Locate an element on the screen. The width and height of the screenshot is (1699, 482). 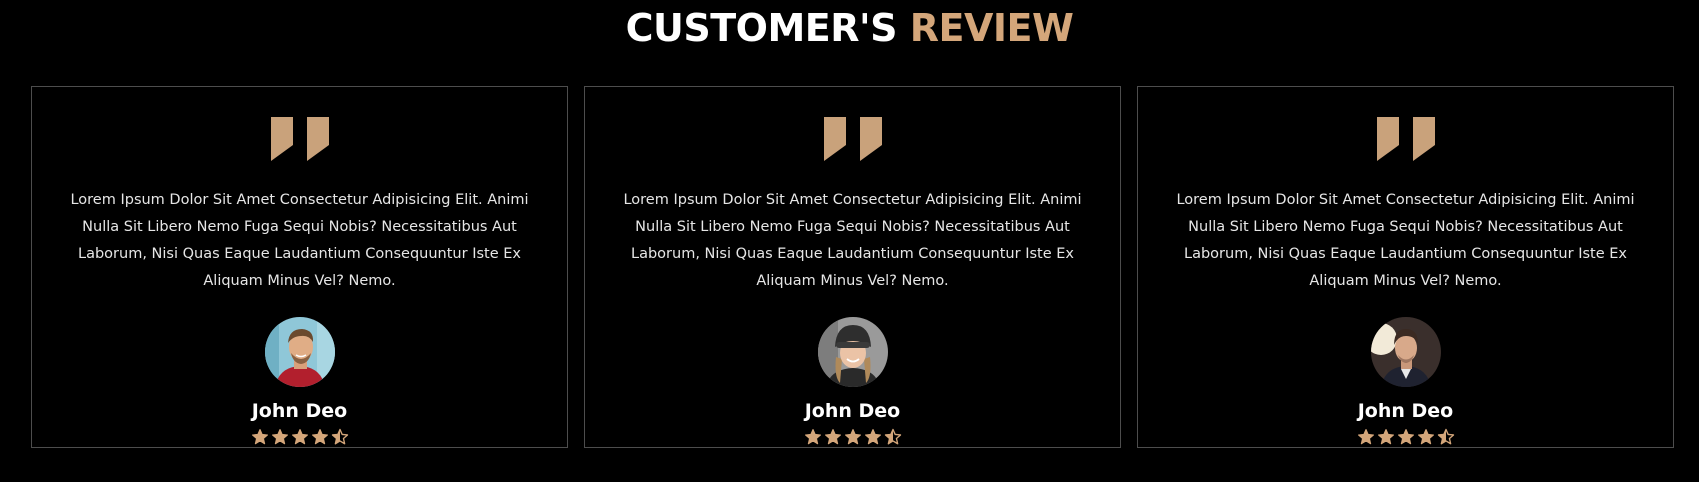
section-title: CUSTOMER'S REVIEW is located at coordinates (849, 28).